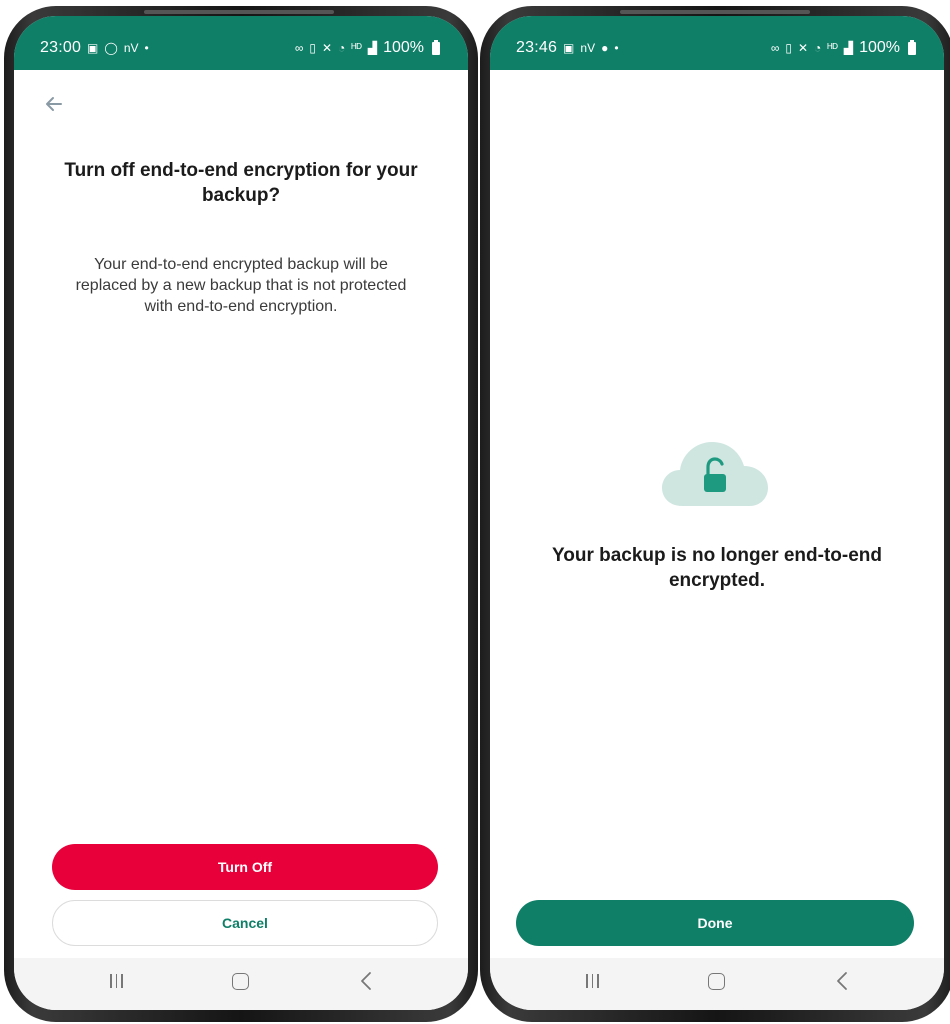 Image resolution: width=950 pixels, height=1024 pixels. Describe the element at coordinates (715, 923) in the screenshot. I see `done-button: Done` at that location.